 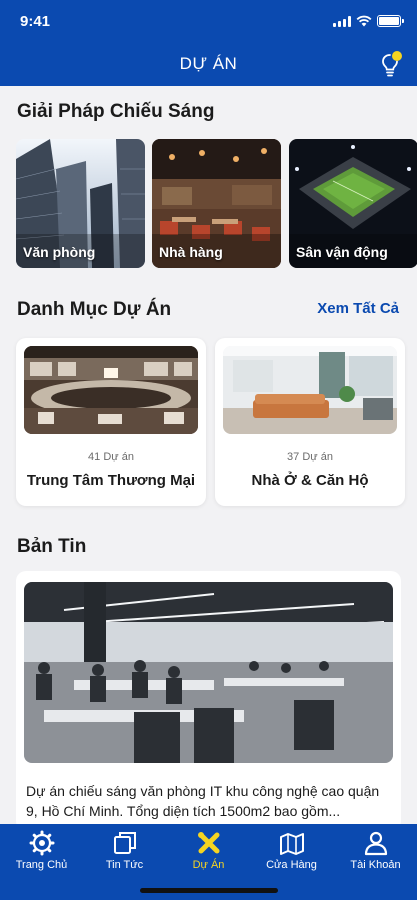 I want to click on category-name-mall: Trung Tâm Thương Mại, so click(x=111, y=480).